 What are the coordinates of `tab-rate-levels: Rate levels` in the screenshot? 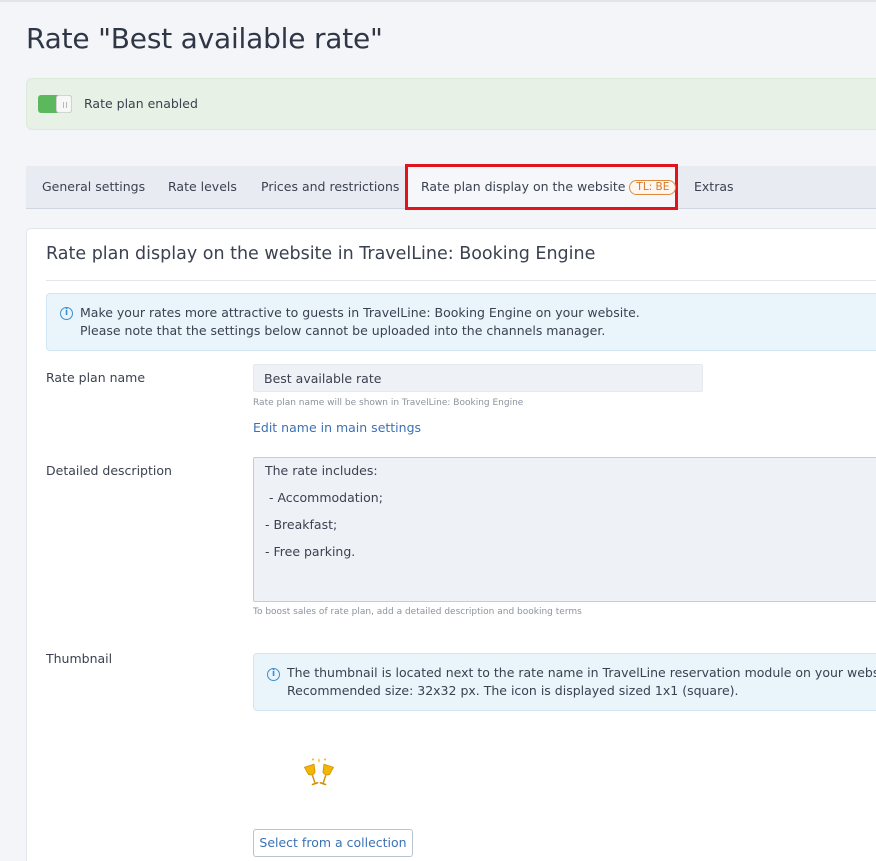 It's located at (202, 187).